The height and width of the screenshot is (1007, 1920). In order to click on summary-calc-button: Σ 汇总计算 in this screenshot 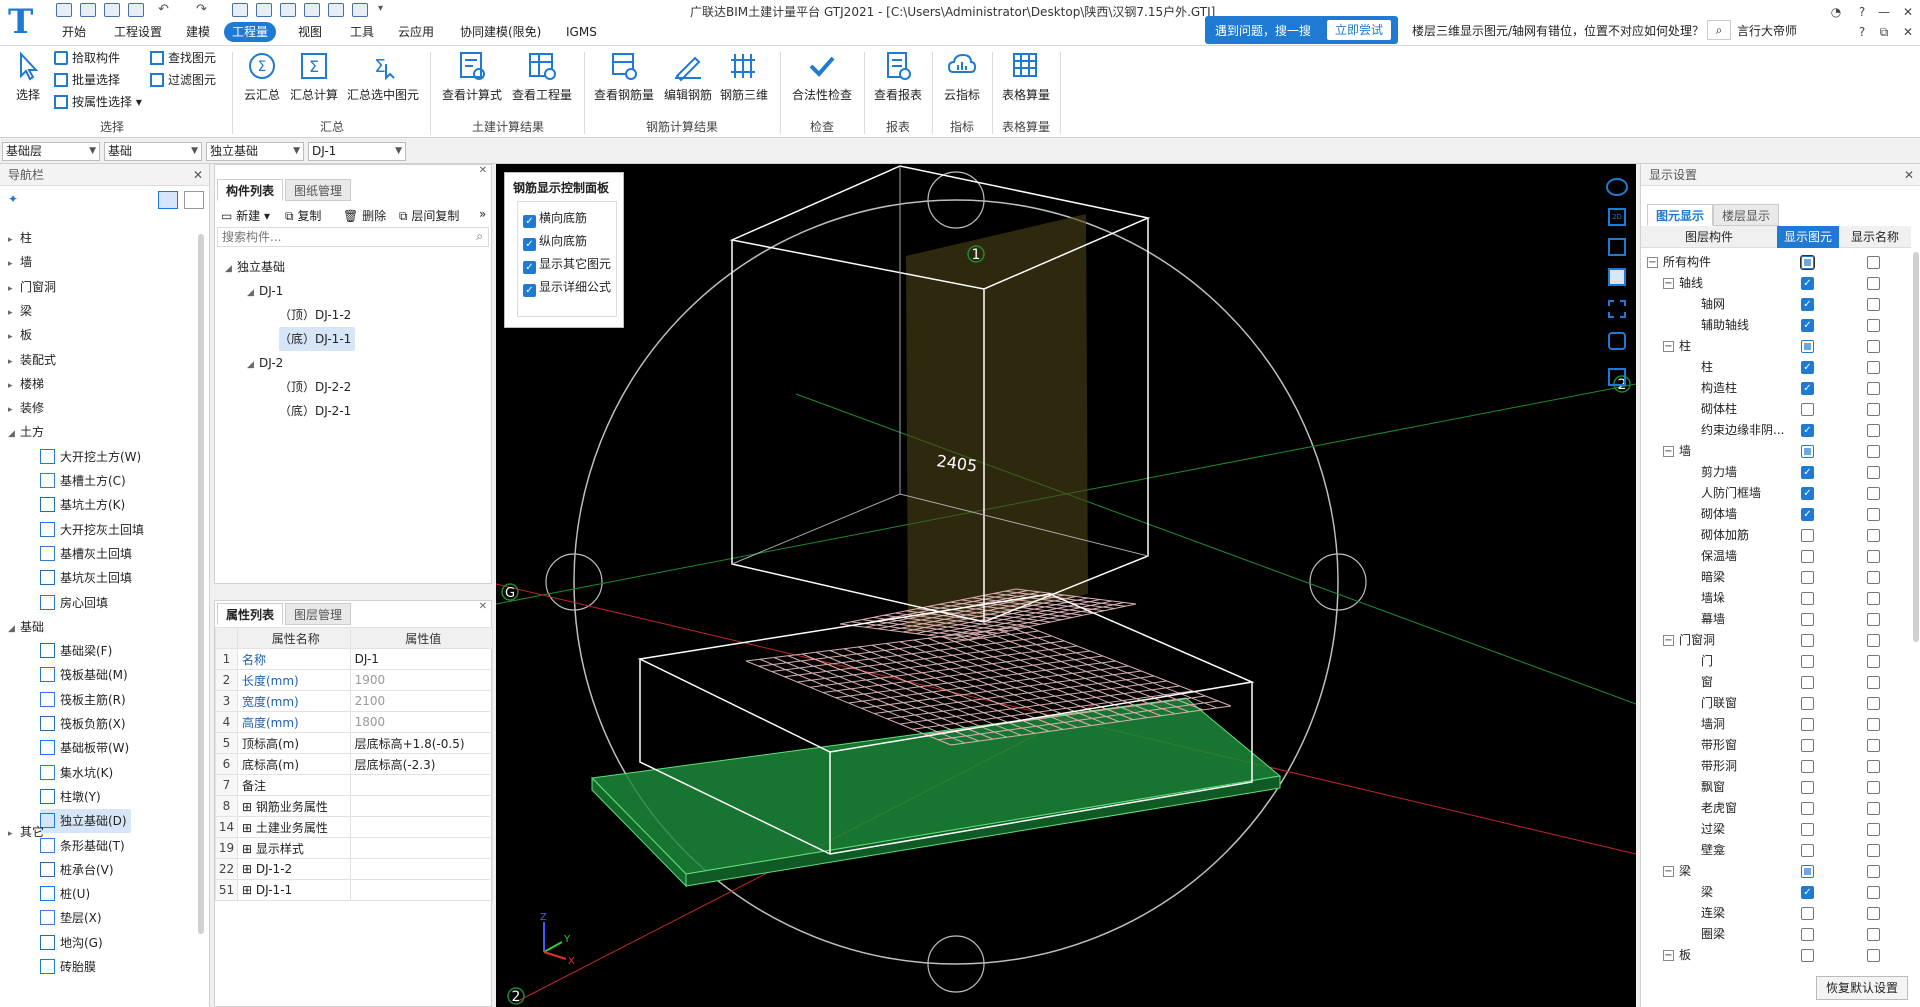, I will do `click(314, 80)`.